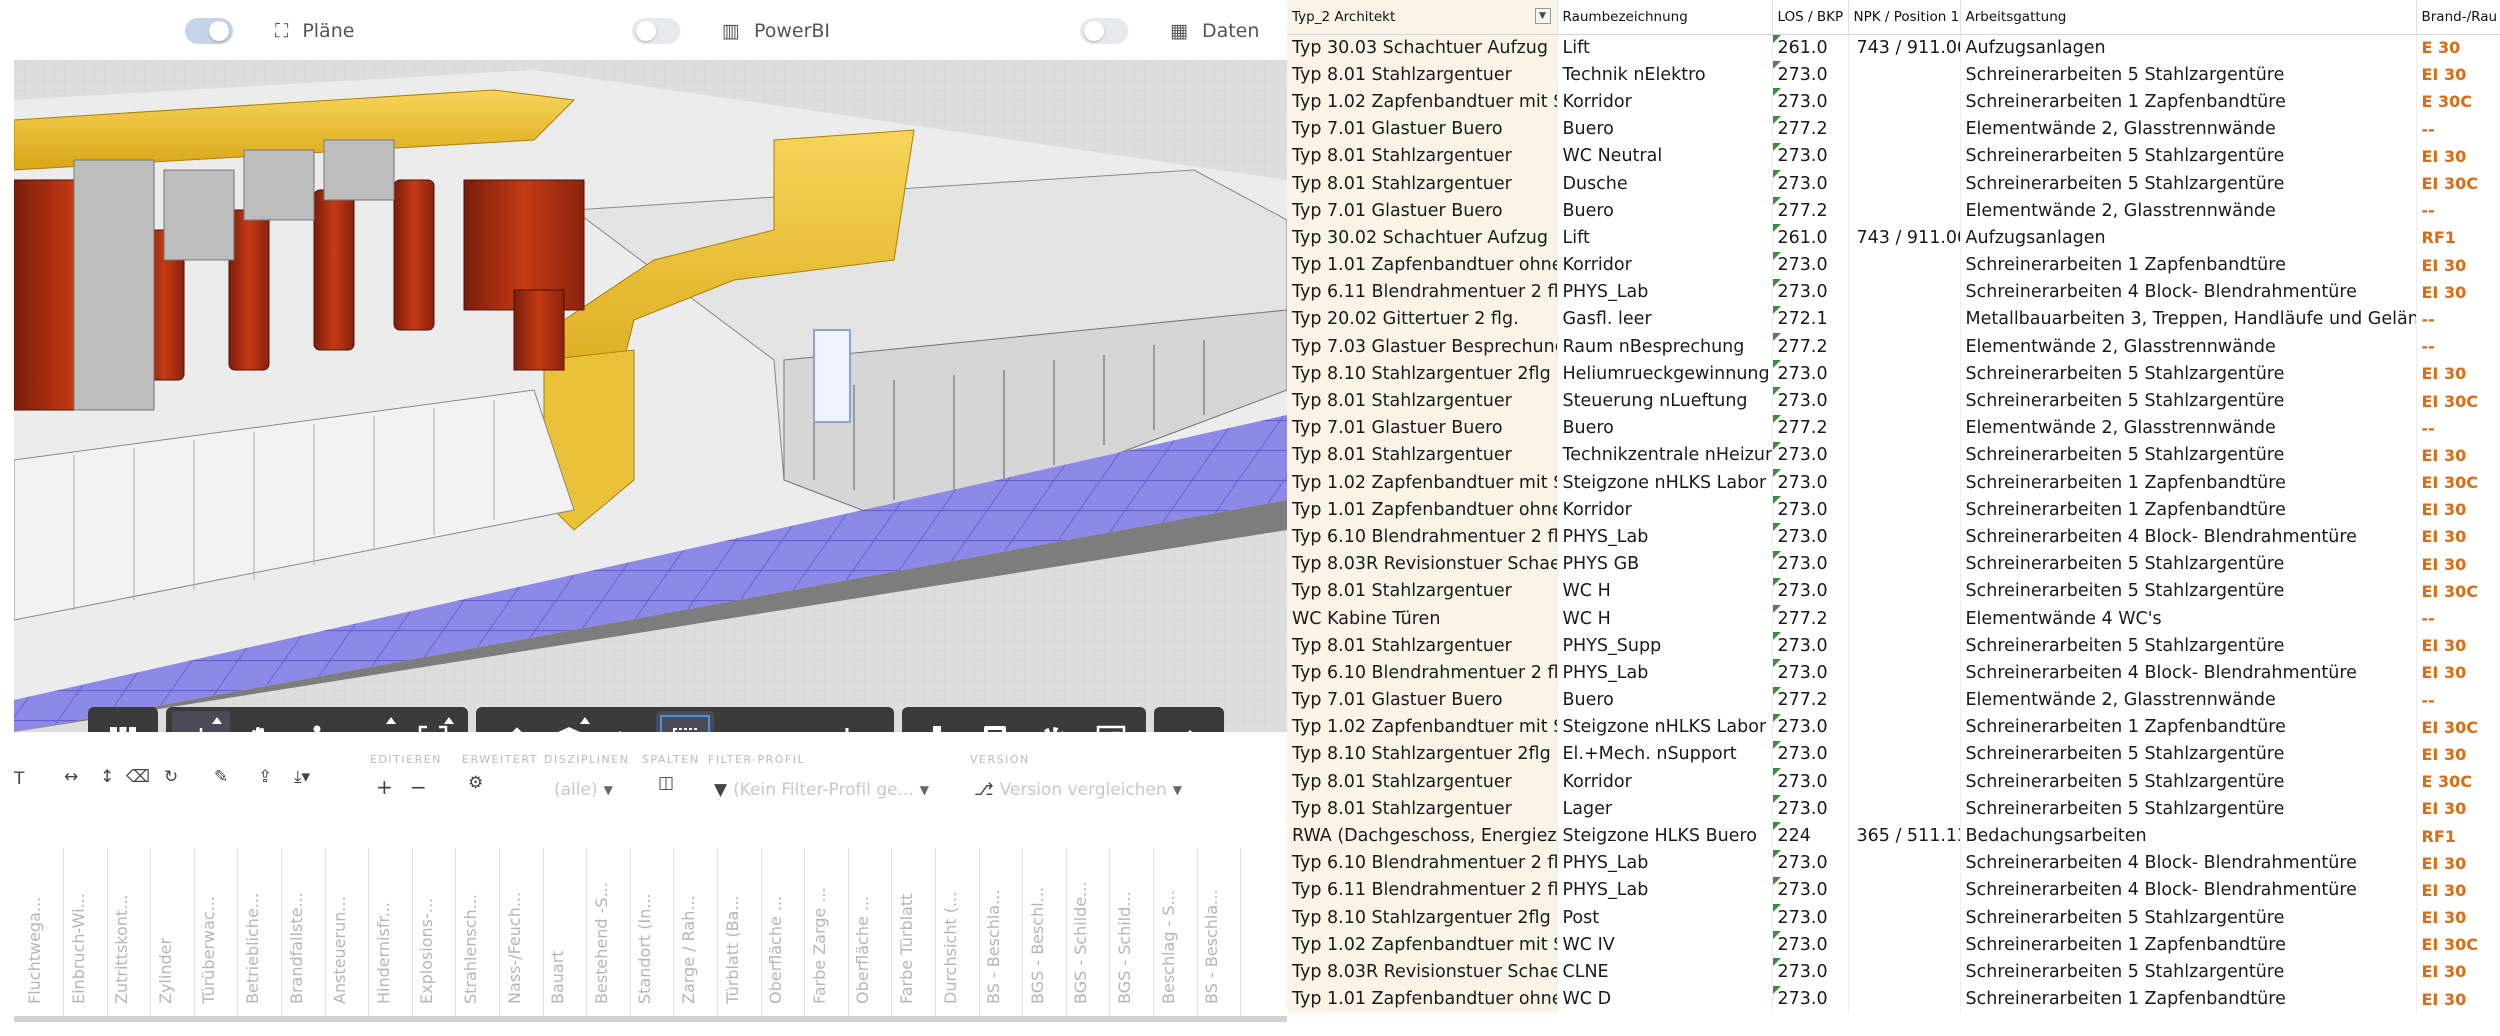 The height and width of the screenshot is (1036, 2500). What do you see at coordinates (418, 787) in the screenshot?
I see `remove-button: −` at bounding box center [418, 787].